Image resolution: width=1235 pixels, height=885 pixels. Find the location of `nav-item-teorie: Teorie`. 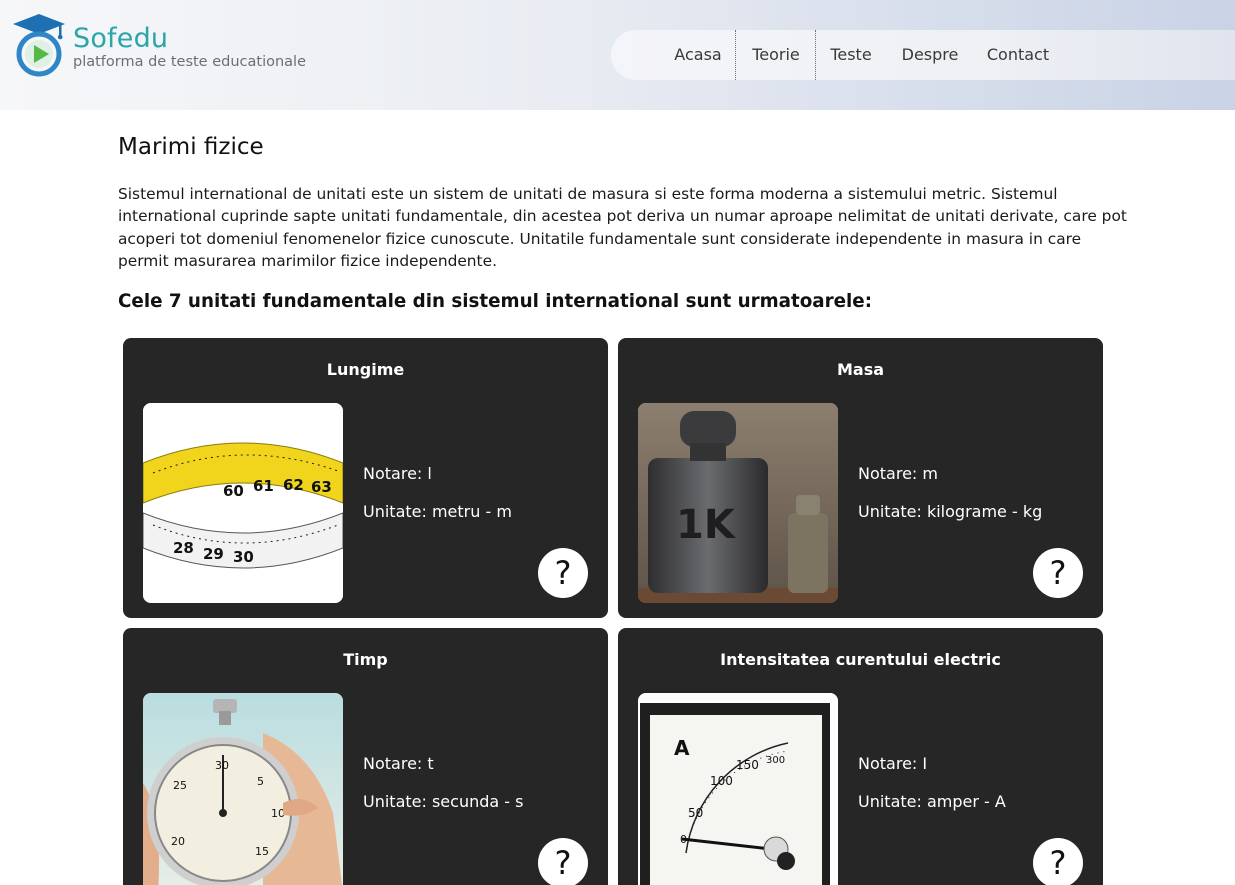

nav-item-teorie: Teorie is located at coordinates (776, 55).